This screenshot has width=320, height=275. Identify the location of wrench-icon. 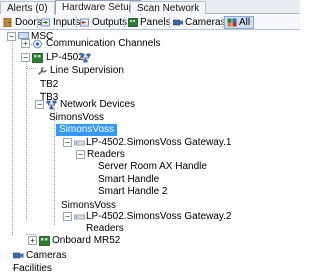
(42, 71).